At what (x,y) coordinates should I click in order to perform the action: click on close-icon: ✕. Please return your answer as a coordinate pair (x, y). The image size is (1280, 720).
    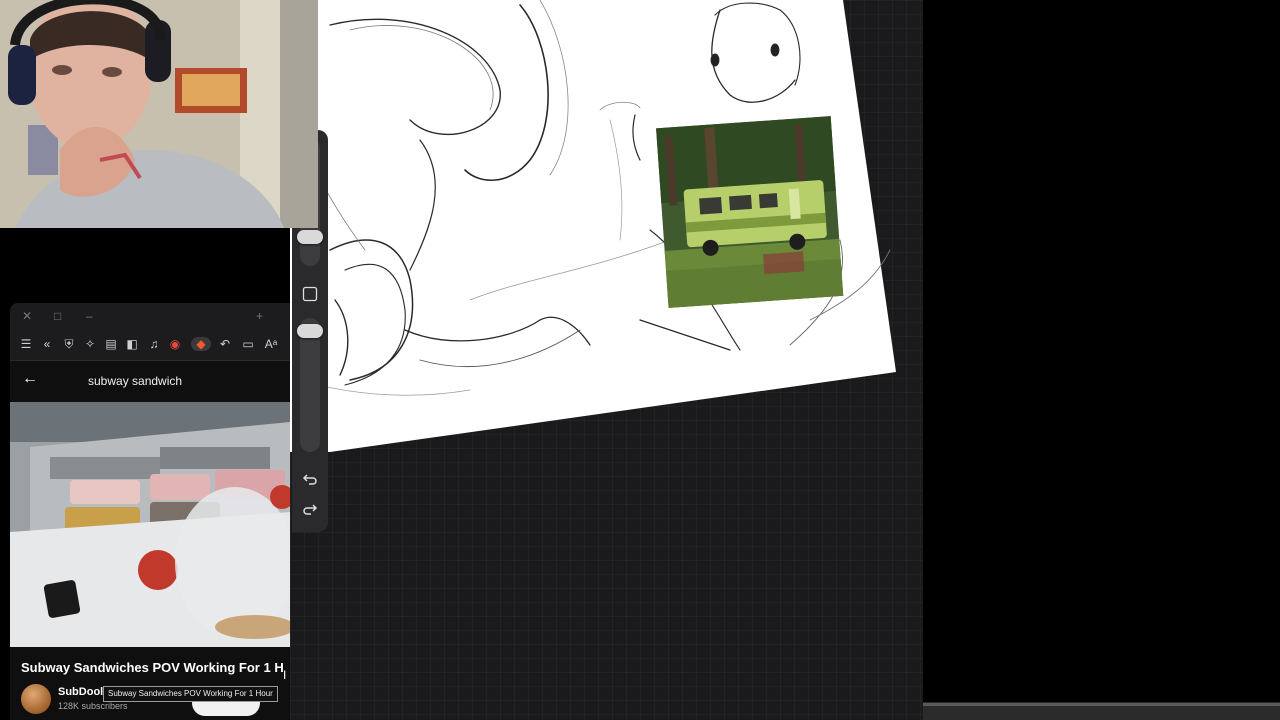
    Looking at the image, I should click on (27, 316).